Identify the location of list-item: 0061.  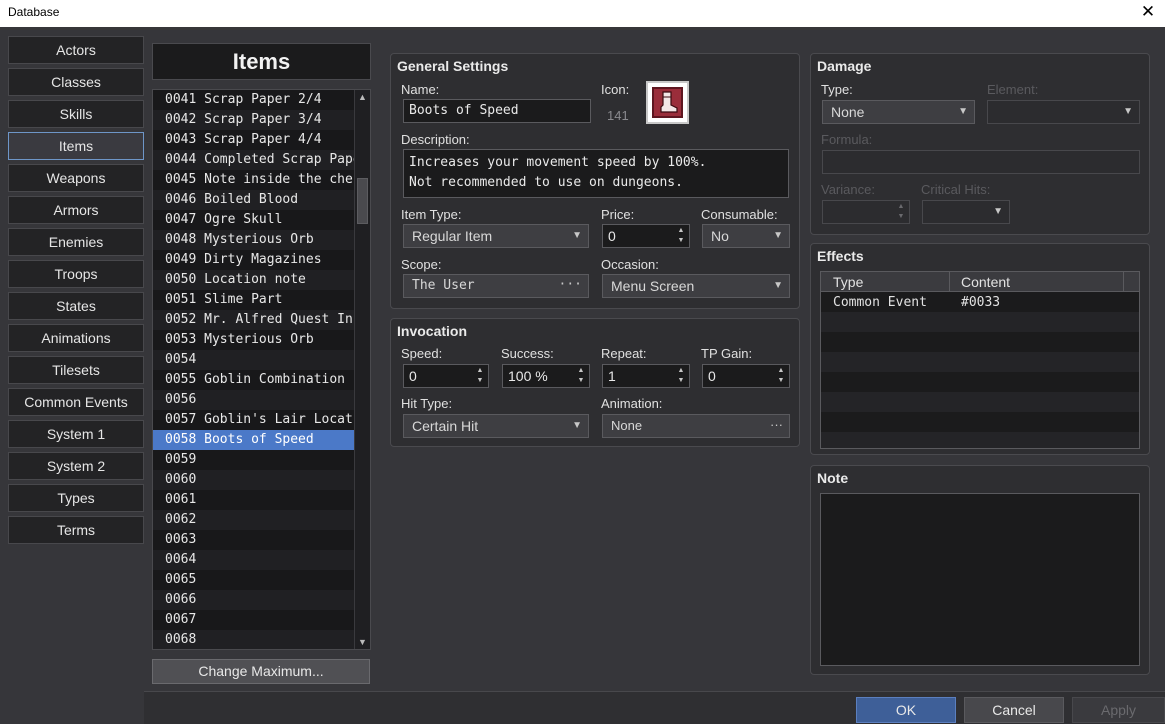
(253, 500).